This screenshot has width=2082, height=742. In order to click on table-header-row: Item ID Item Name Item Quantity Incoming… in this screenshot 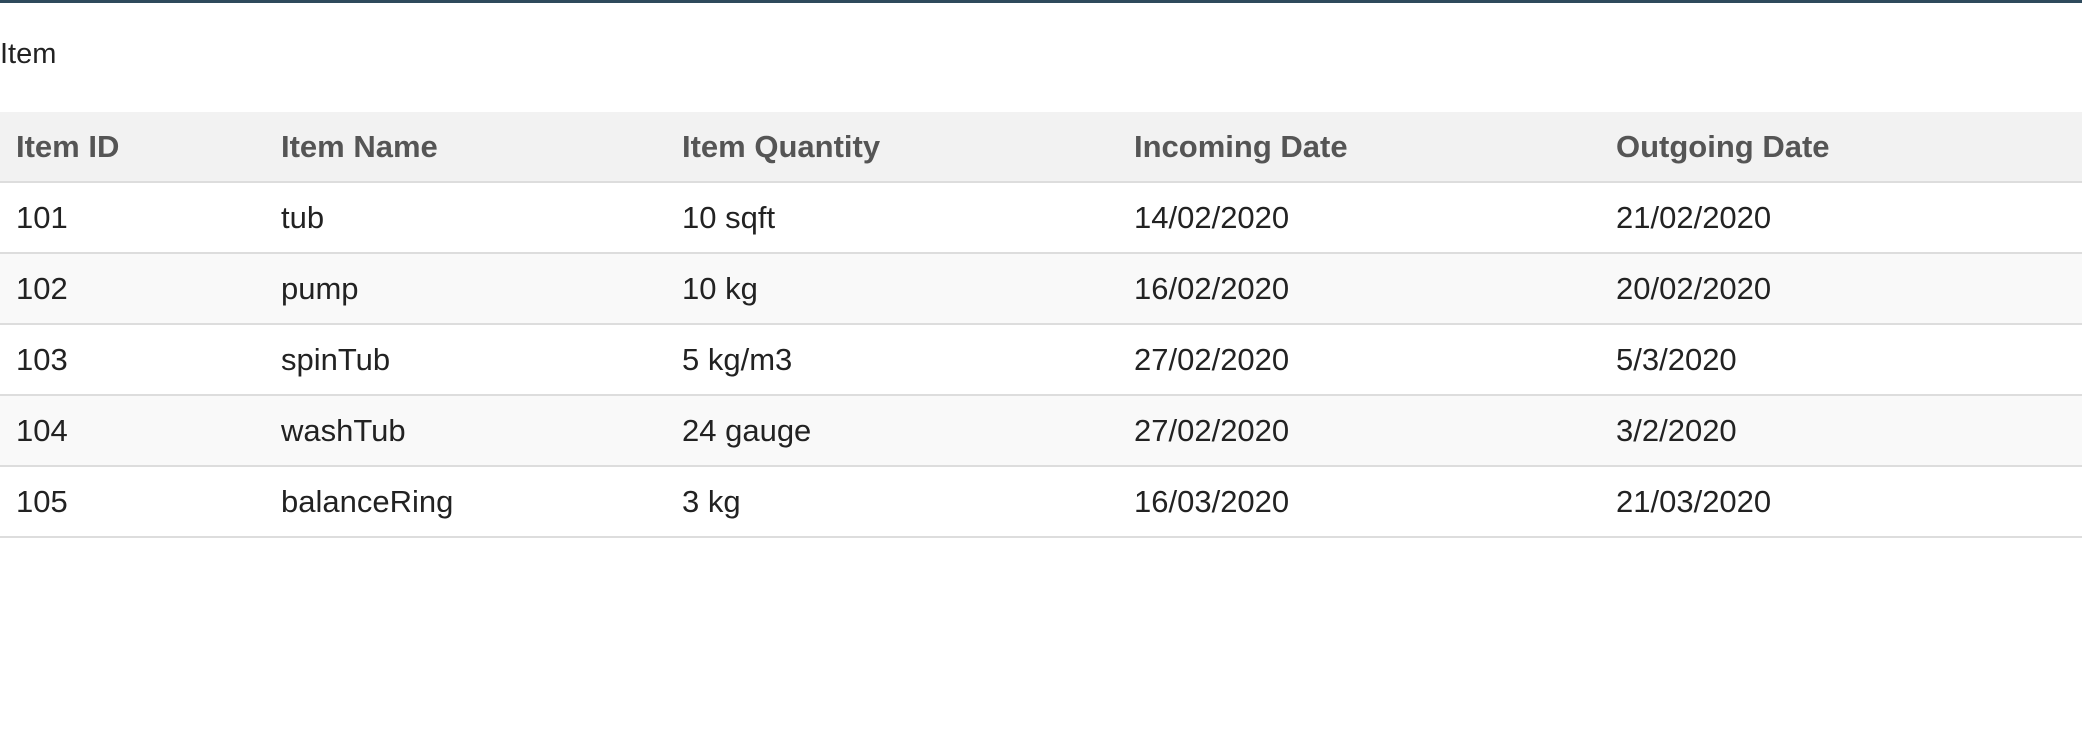, I will do `click(1041, 147)`.